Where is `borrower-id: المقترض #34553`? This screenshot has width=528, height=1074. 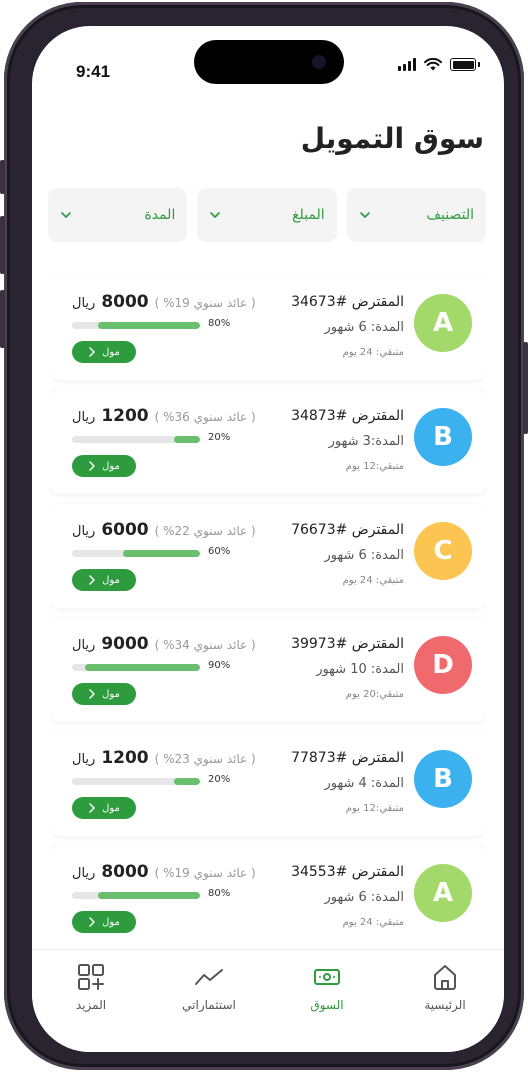 borrower-id: المقترض #34553 is located at coordinates (347, 872).